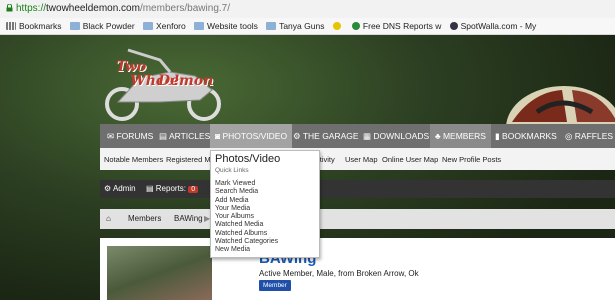 The image size is (615, 300). Describe the element at coordinates (151, 188) in the screenshot. I see `report-icon: ▤` at that location.